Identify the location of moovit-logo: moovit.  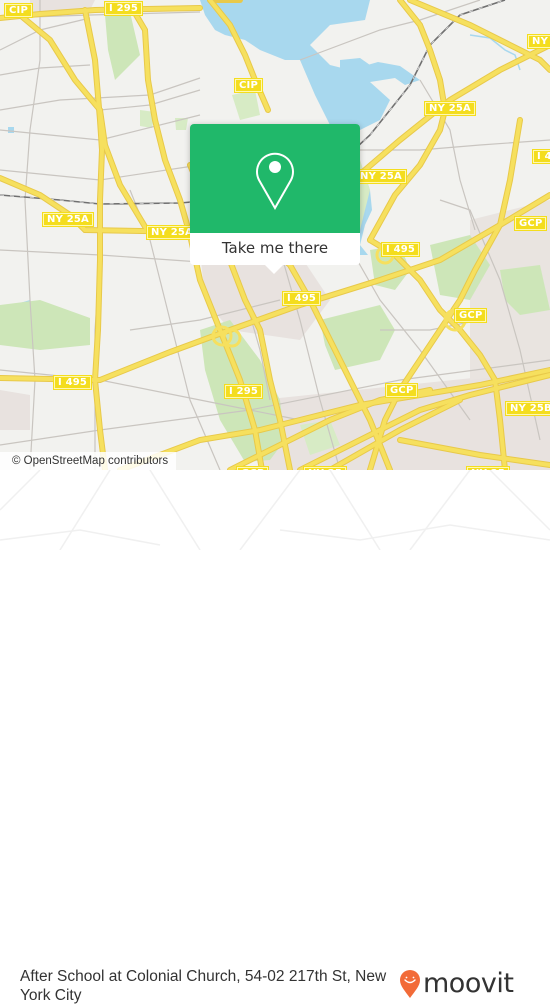
(456, 983).